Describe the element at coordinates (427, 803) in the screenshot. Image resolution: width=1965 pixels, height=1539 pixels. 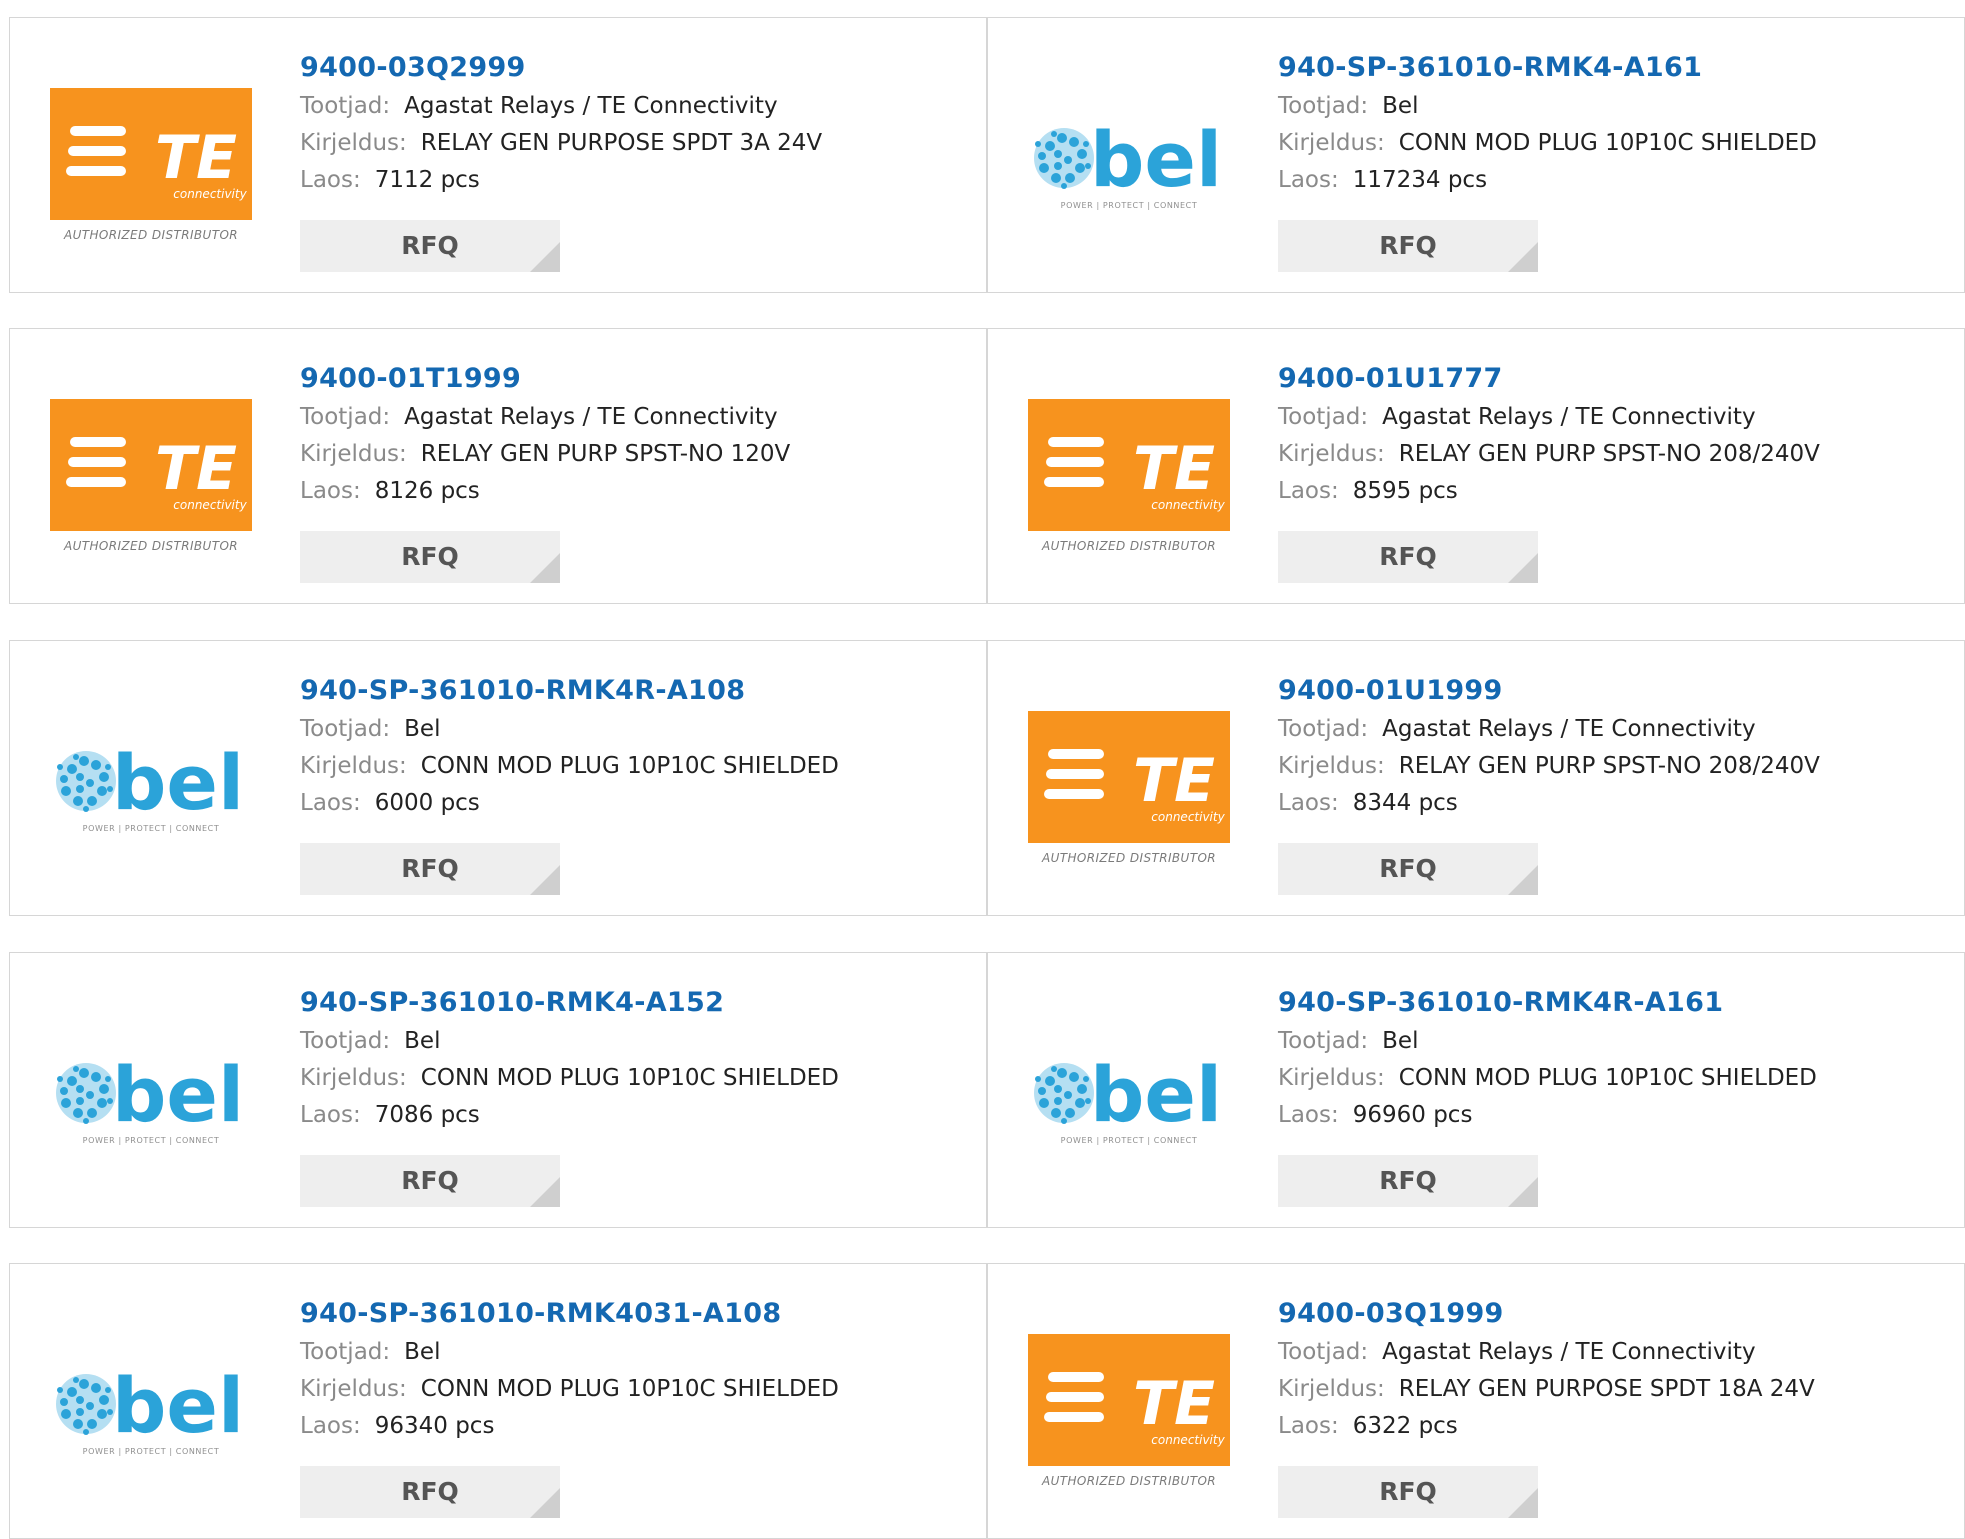
I see `stock-value: 6000 pcs` at that location.